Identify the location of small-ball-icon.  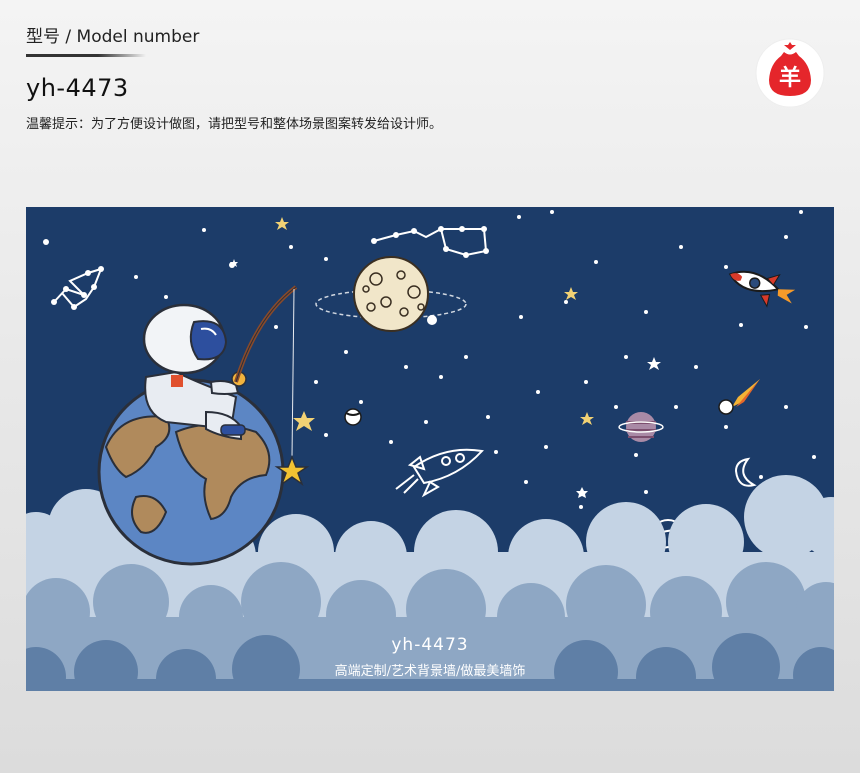
(353, 417).